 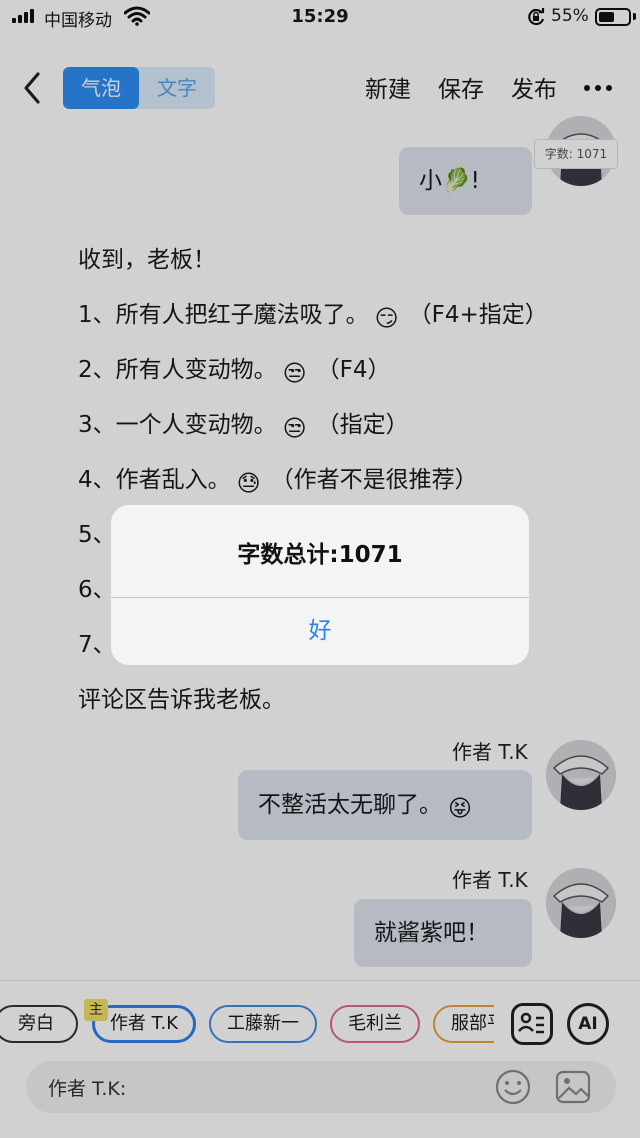 What do you see at coordinates (320, 631) in the screenshot?
I see `alert-ok-button: 好` at bounding box center [320, 631].